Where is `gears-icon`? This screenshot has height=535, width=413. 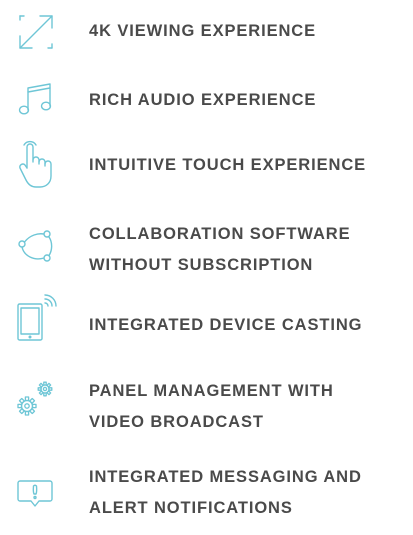 gears-icon is located at coordinates (36, 398).